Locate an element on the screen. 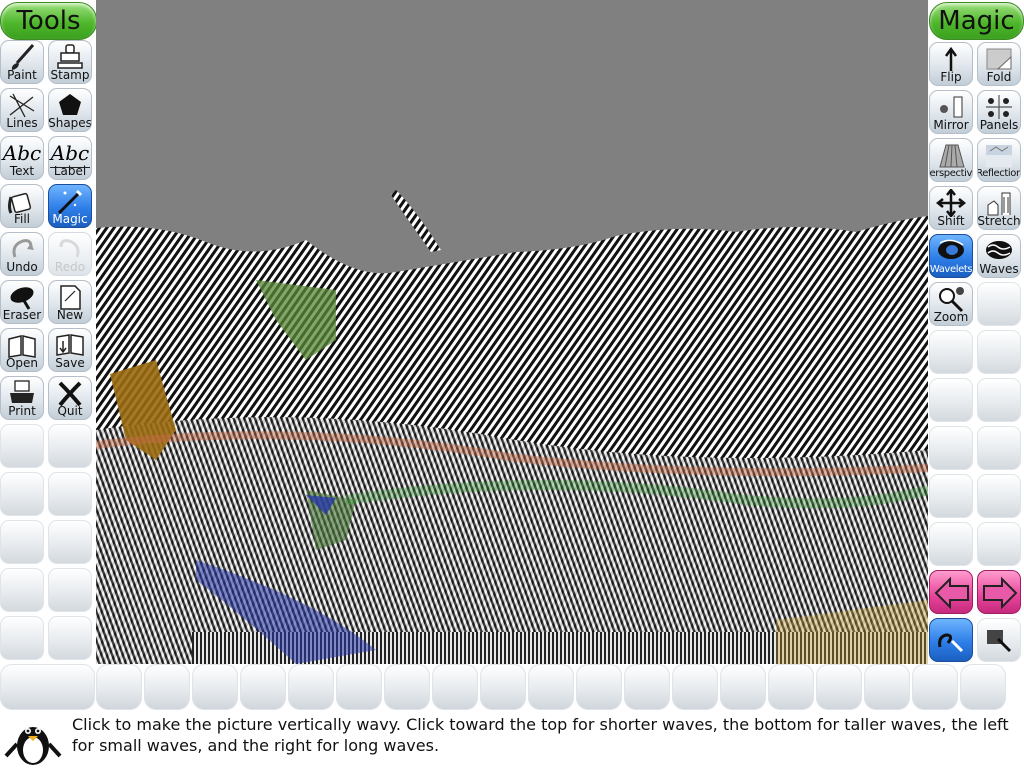 The height and width of the screenshot is (768, 1024). magic-label: Reflection is located at coordinates (999, 173).